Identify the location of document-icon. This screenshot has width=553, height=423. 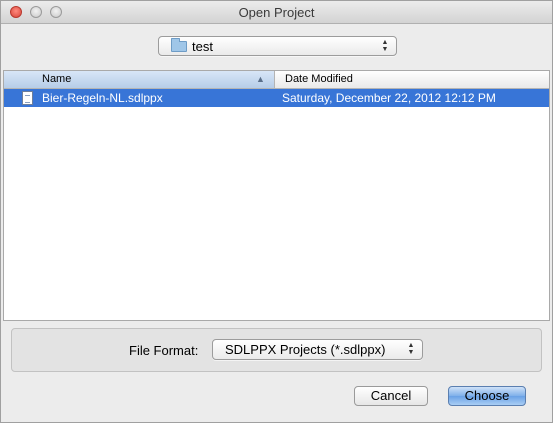
(27, 98).